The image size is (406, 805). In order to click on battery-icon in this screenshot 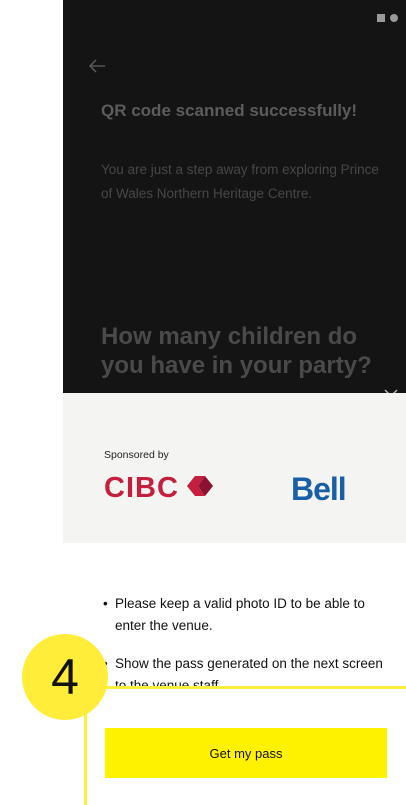, I will do `click(394, 18)`.